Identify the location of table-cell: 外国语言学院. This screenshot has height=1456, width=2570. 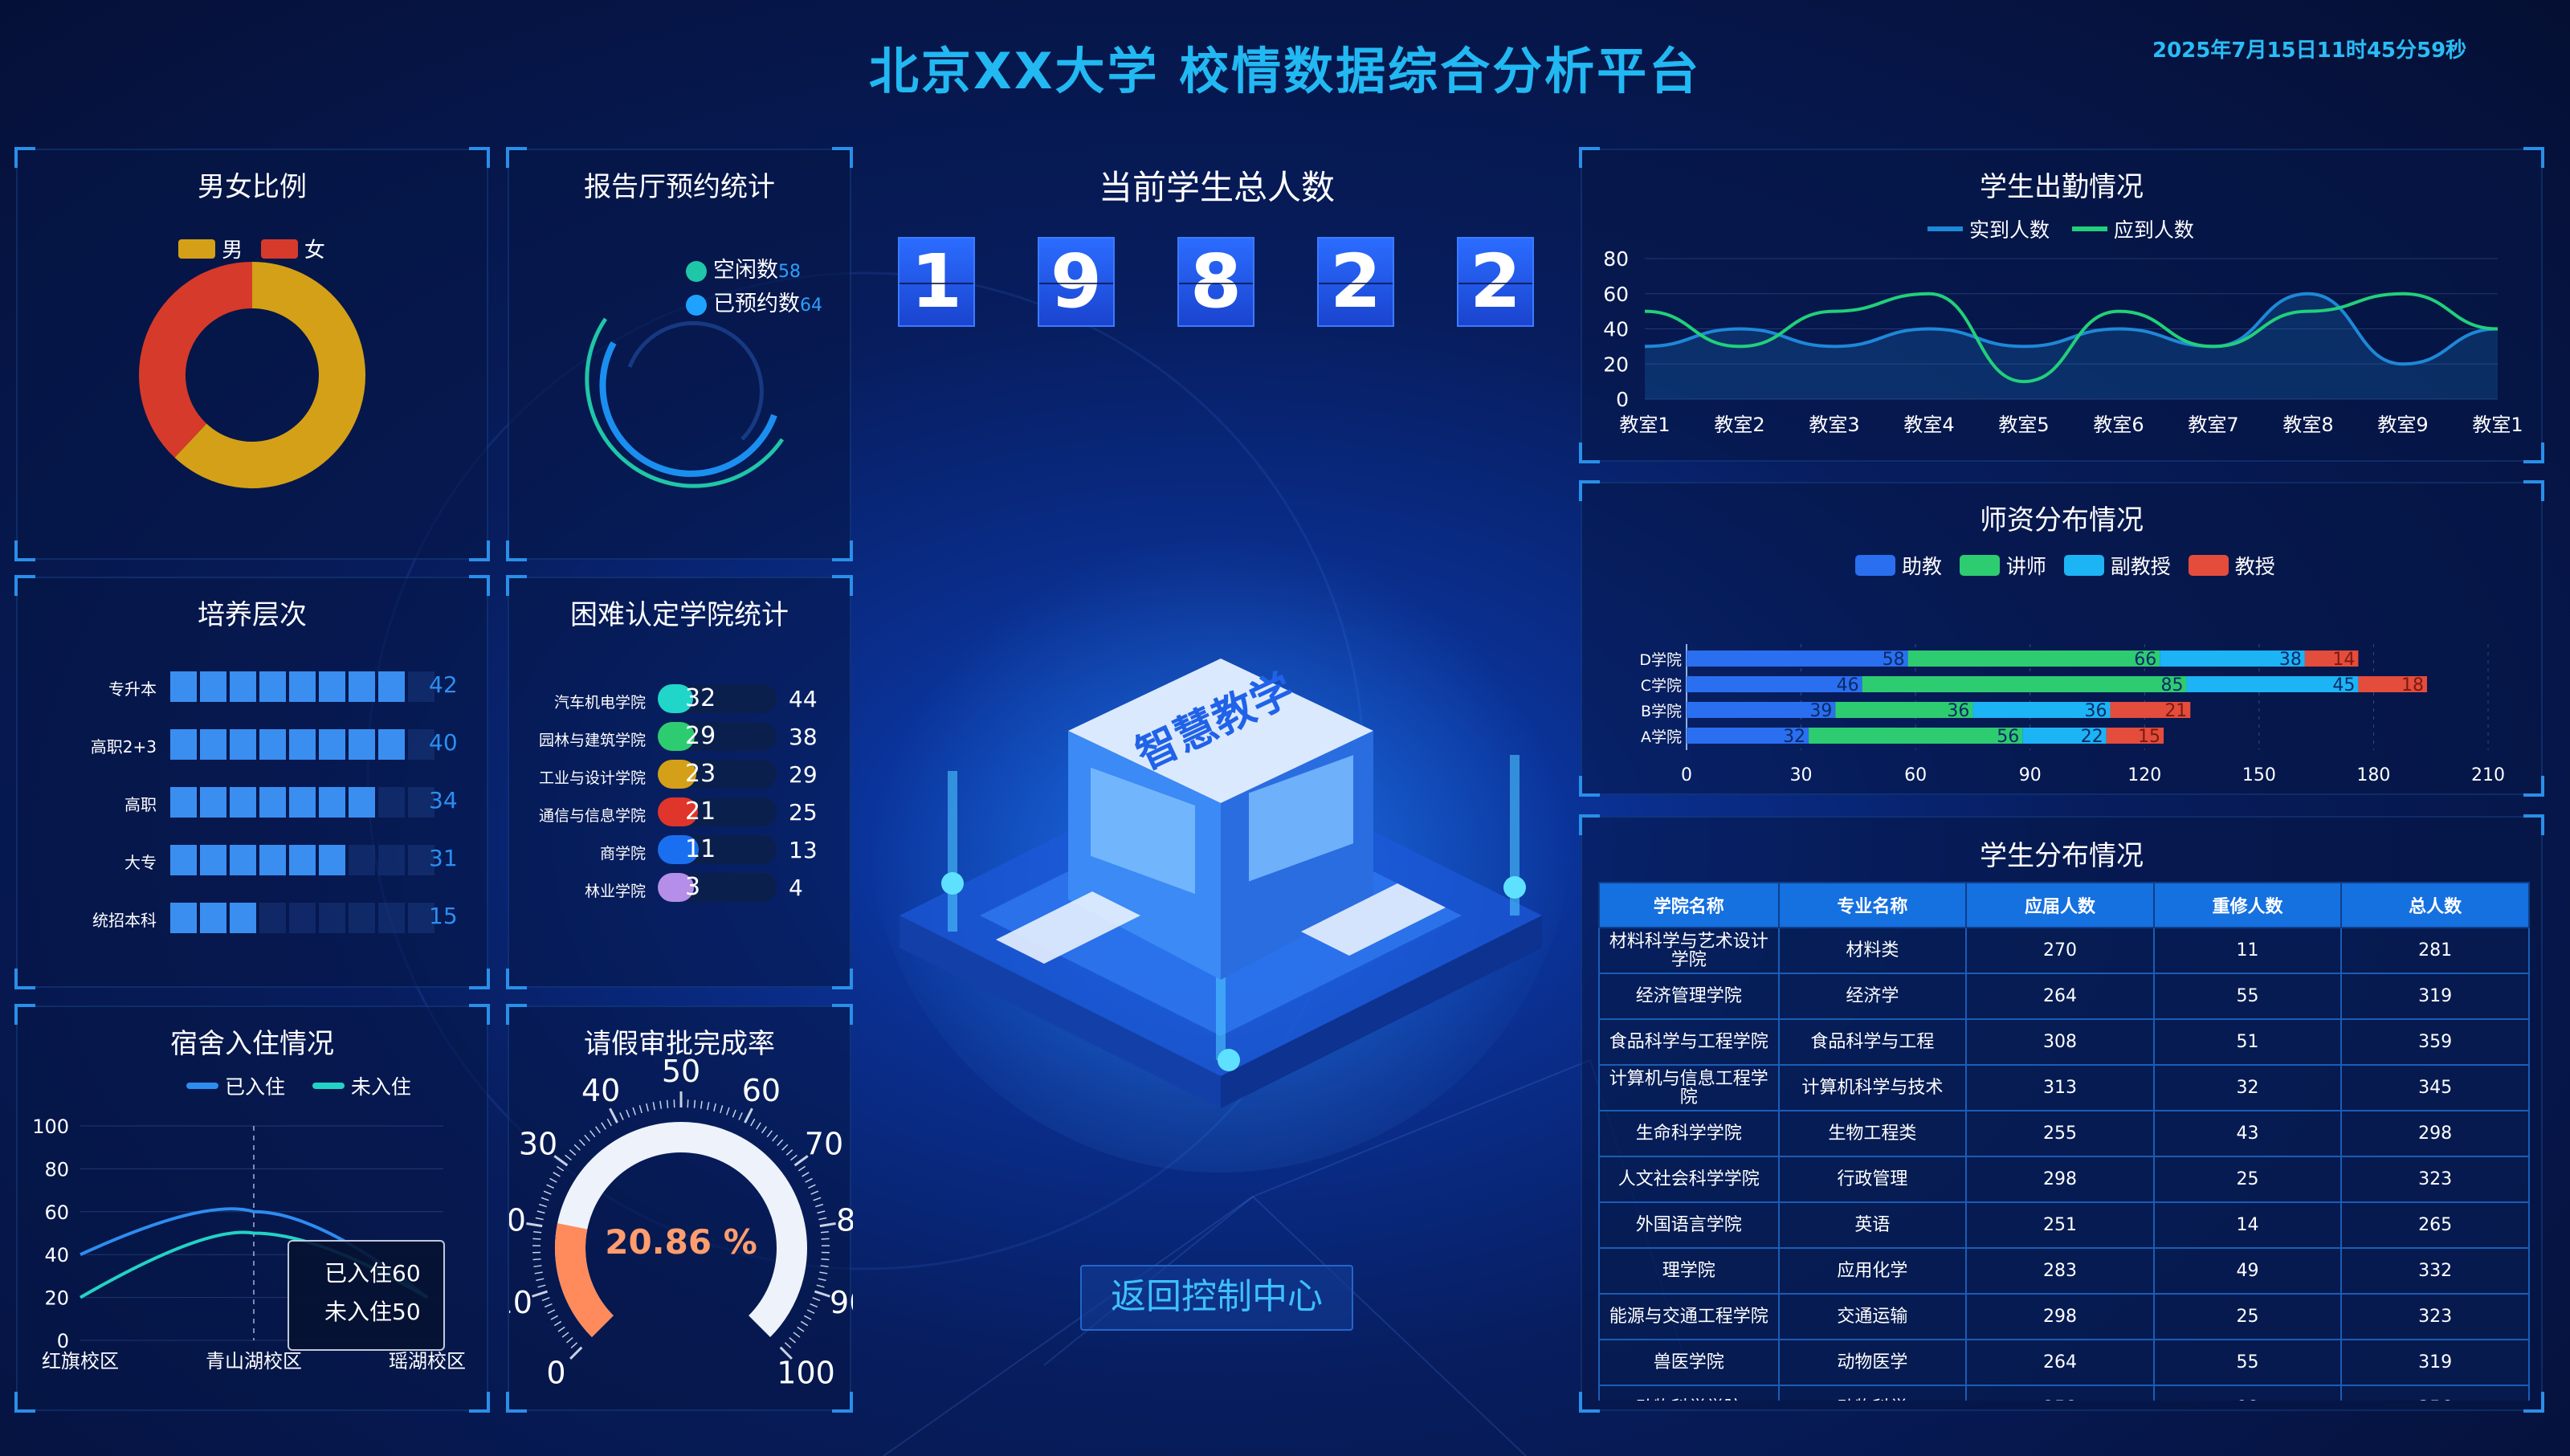
(1689, 1225).